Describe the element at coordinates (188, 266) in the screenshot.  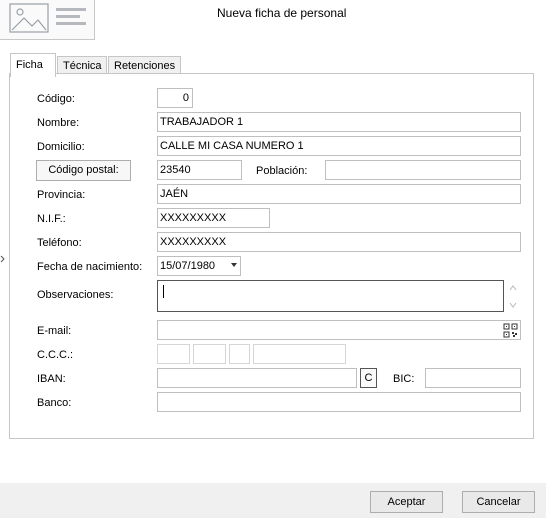
I see `fecha-nacimiento-value: 15/07/1980` at that location.